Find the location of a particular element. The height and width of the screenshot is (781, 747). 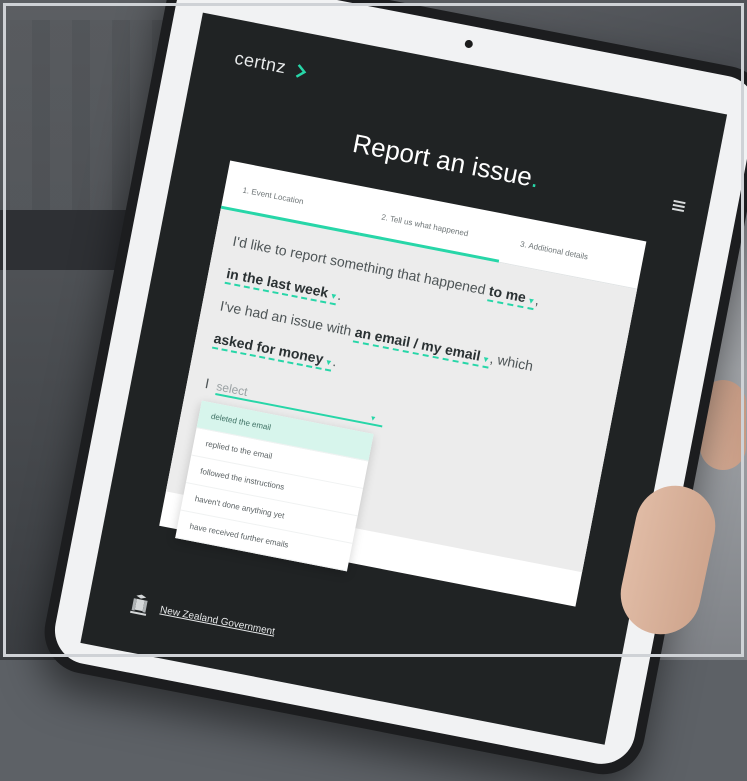

certnz-logo: certnz is located at coordinates (271, 65).